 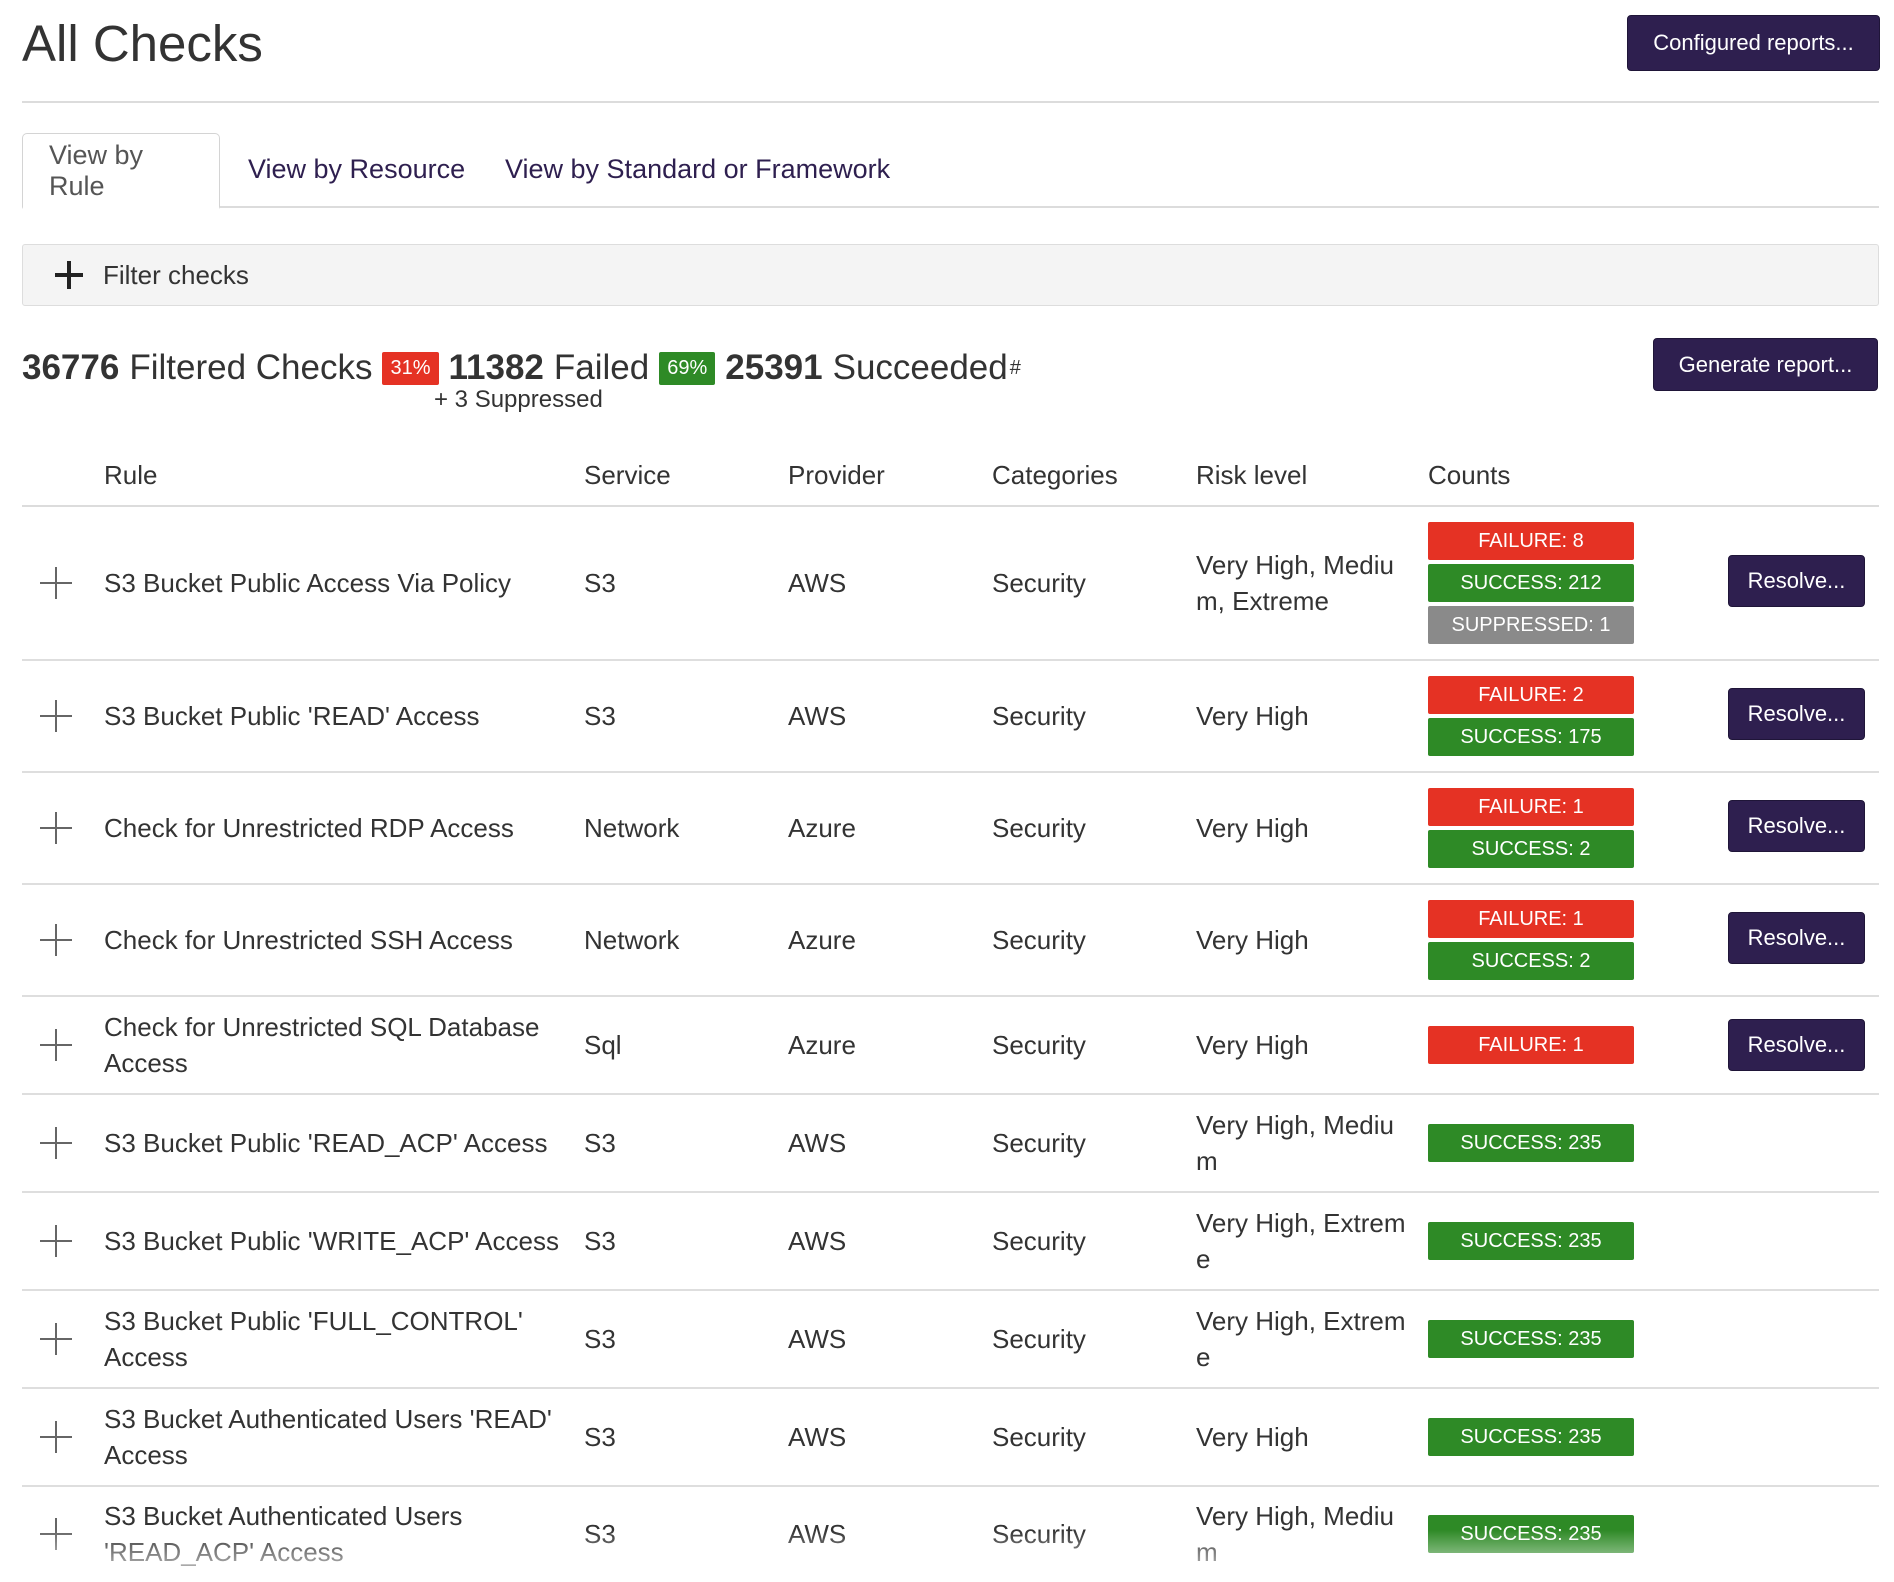 What do you see at coordinates (496, 367) in the screenshot?
I see `failed-count: 11382` at bounding box center [496, 367].